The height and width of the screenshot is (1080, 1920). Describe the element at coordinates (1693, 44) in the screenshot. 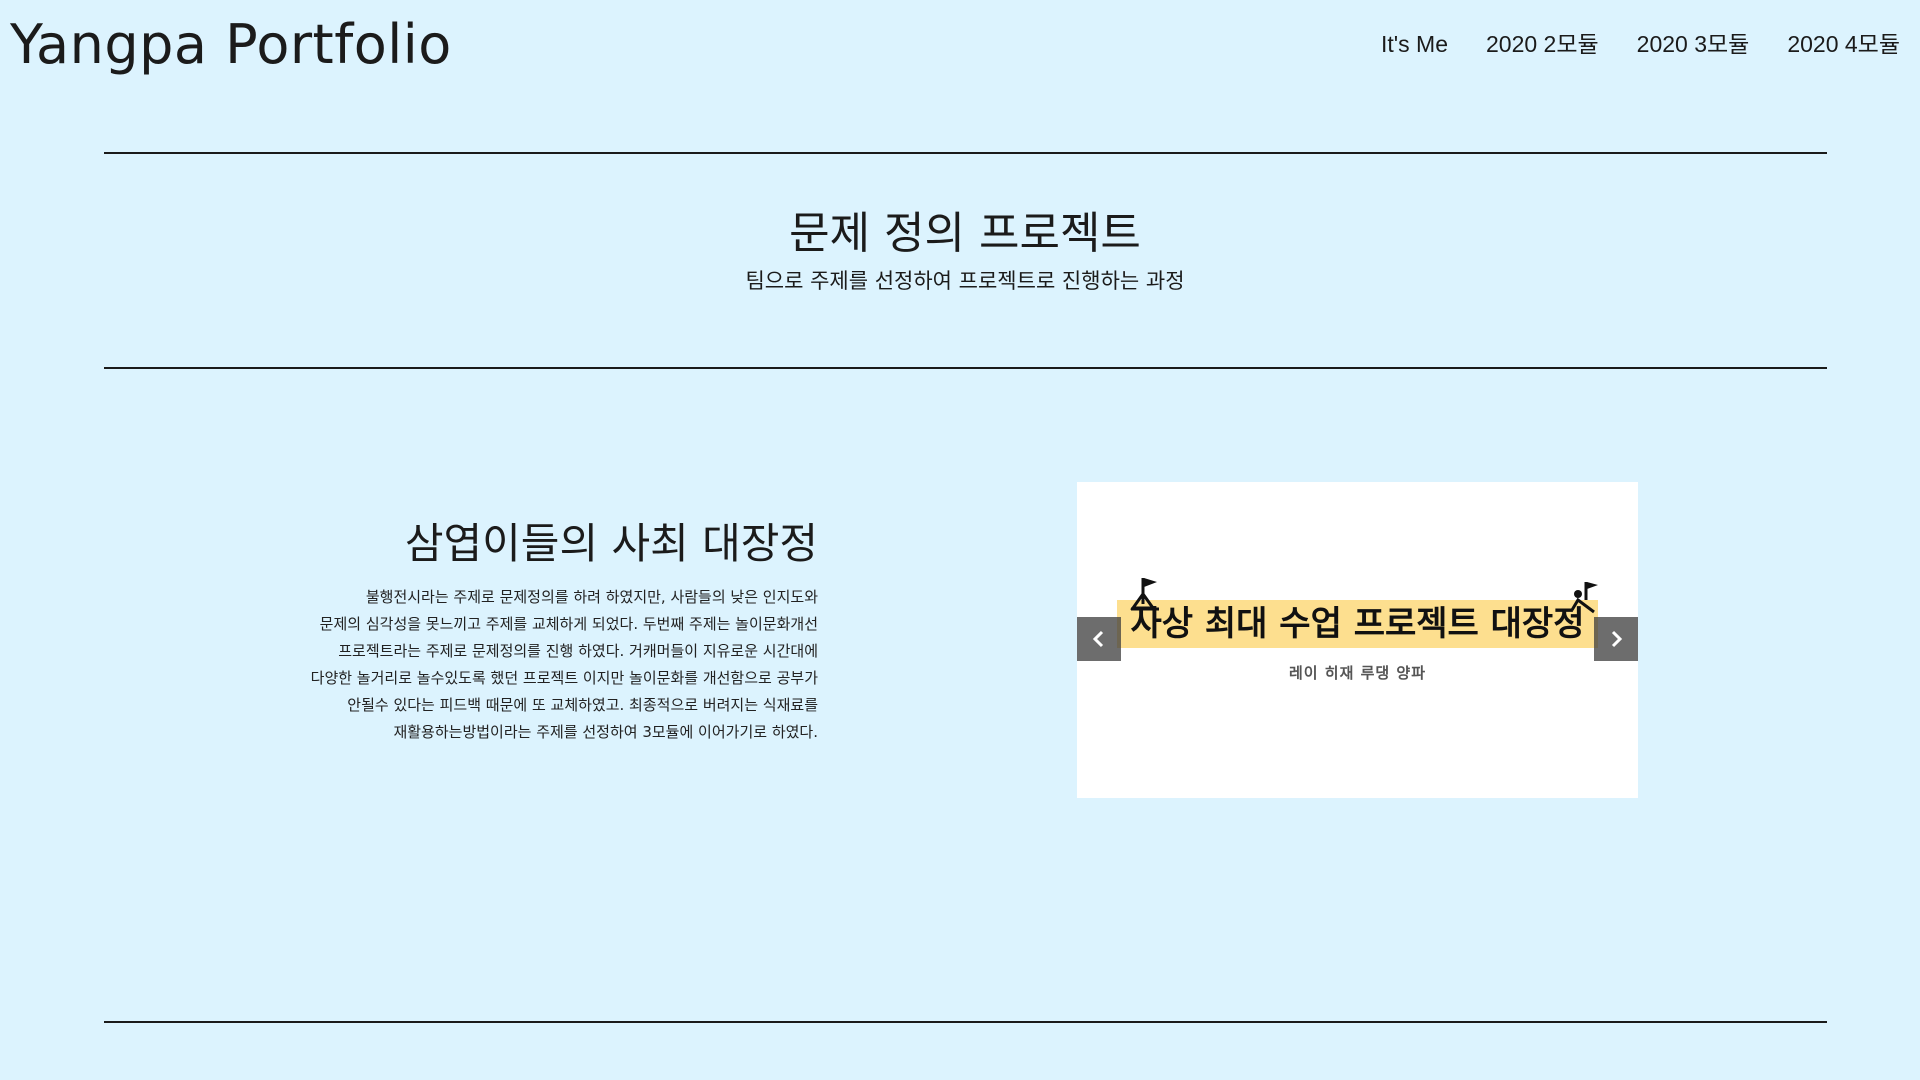

I see `nav-item-2020-module-3: 2020 3모듈` at that location.